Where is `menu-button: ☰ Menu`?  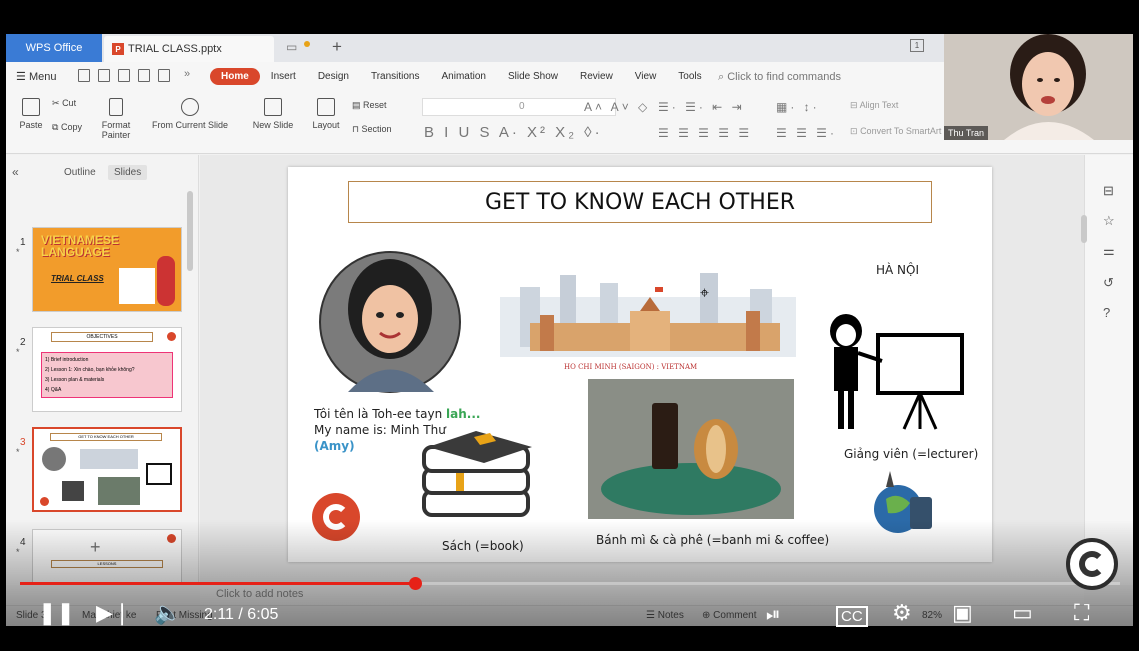 menu-button: ☰ Menu is located at coordinates (36, 76).